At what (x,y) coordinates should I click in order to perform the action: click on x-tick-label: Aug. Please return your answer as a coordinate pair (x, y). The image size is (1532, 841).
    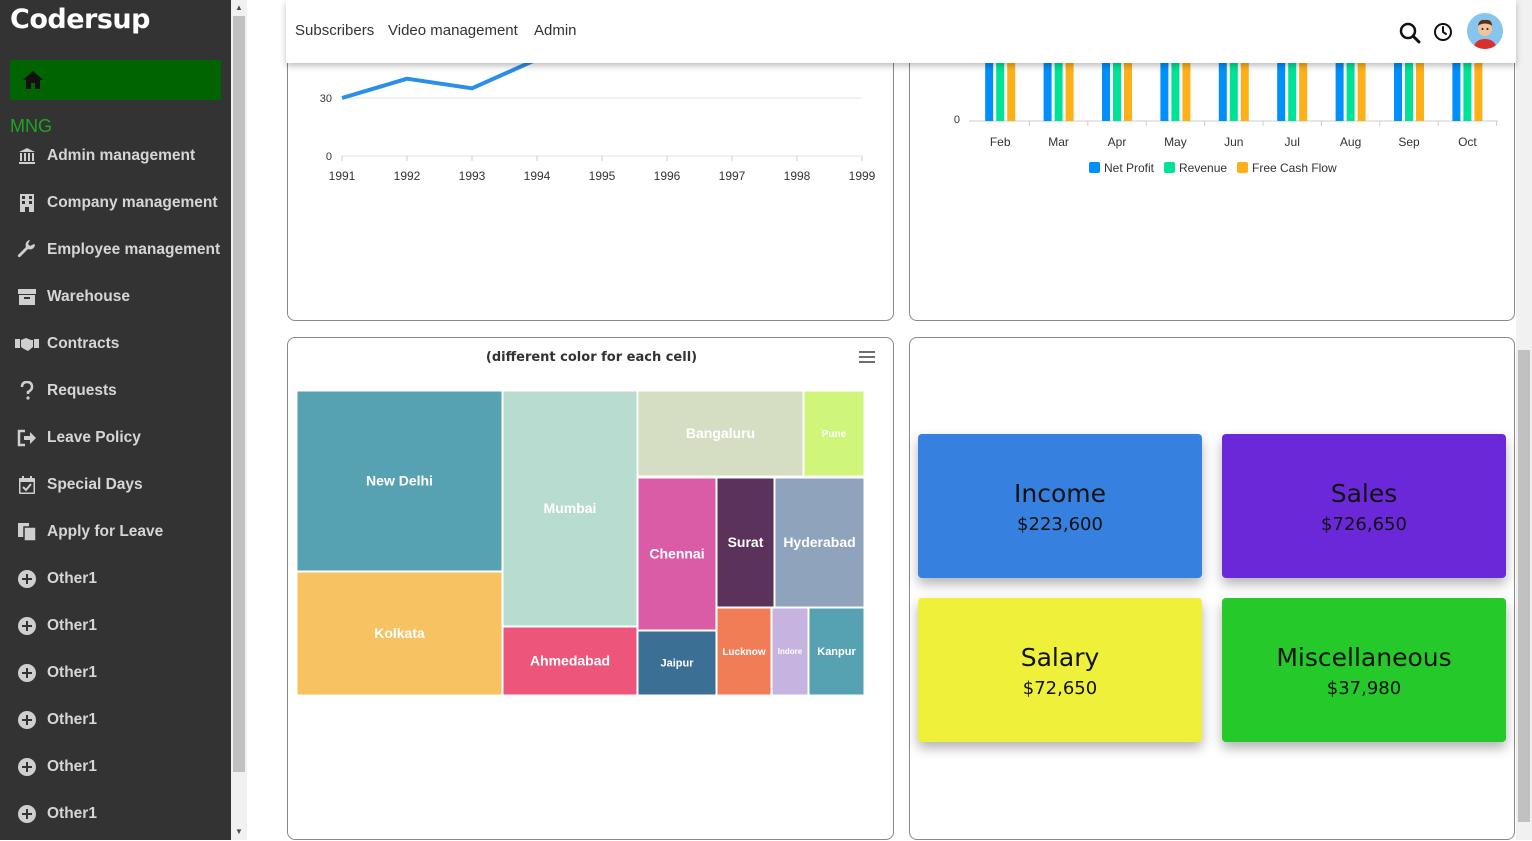
    Looking at the image, I should click on (1350, 142).